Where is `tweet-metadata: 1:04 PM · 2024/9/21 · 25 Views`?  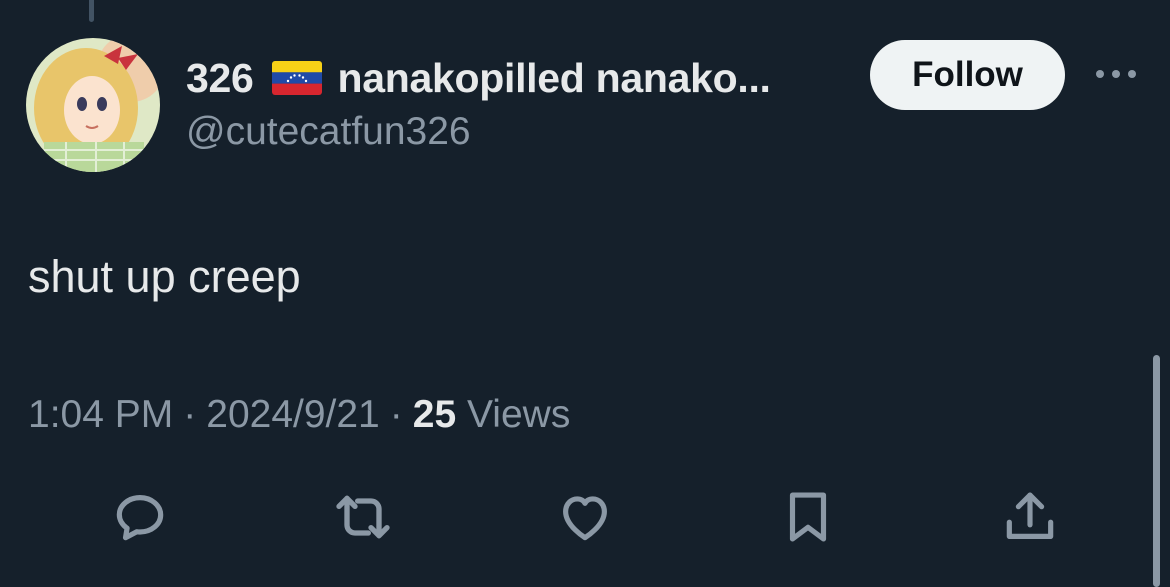 tweet-metadata: 1:04 PM · 2024/9/21 · 25 Views is located at coordinates (299, 415).